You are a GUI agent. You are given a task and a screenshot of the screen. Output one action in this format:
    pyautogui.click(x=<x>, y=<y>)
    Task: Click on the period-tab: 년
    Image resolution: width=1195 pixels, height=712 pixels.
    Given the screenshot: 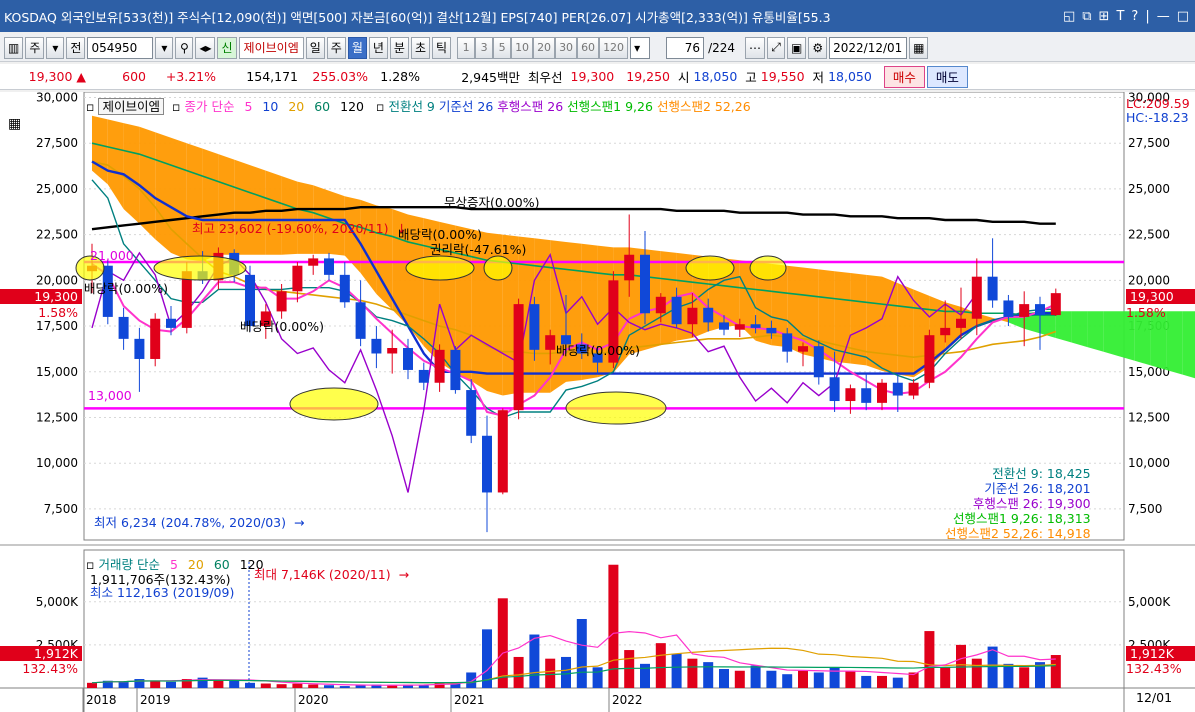 What is the action you would take?
    pyautogui.click(x=378, y=47)
    